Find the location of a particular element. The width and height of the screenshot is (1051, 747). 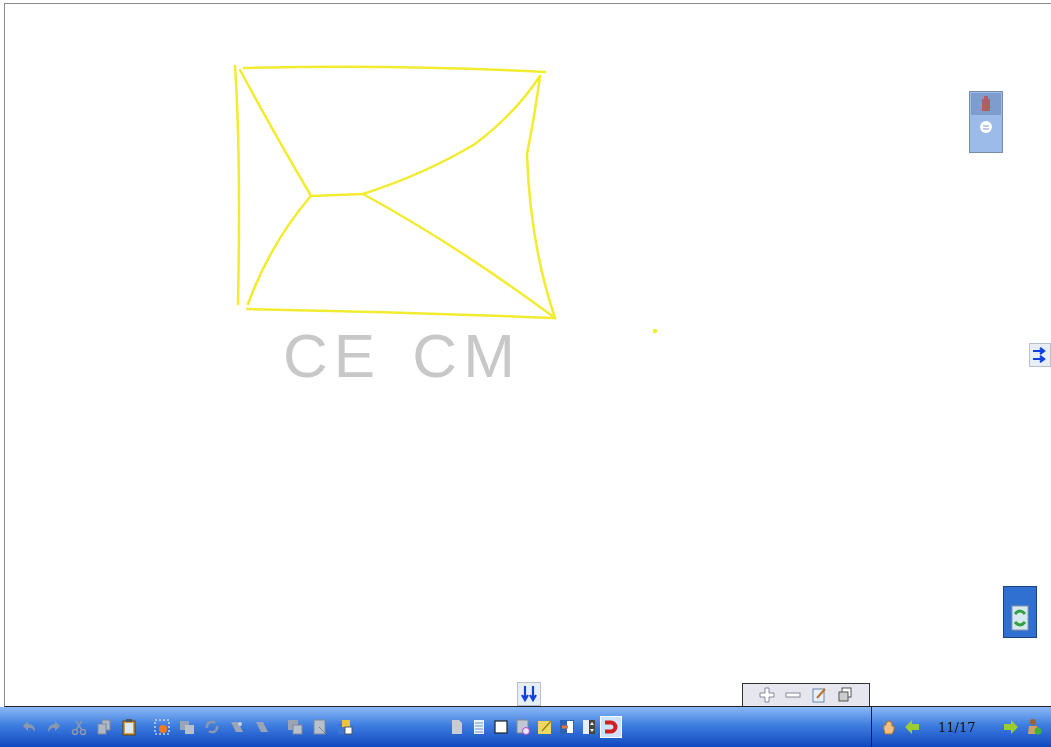

collapse-button is located at coordinates (529, 694).